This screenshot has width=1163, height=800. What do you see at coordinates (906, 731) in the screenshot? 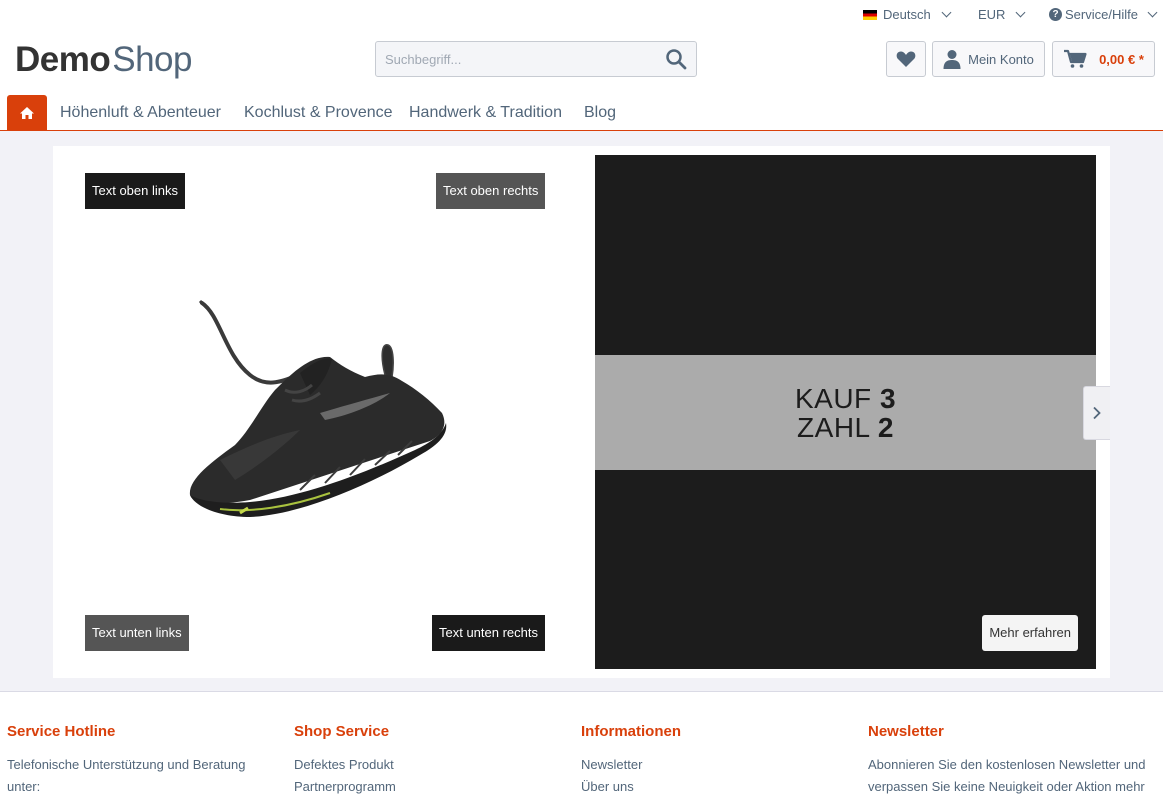
I see `footer-newsletter-title: Newsletter` at bounding box center [906, 731].